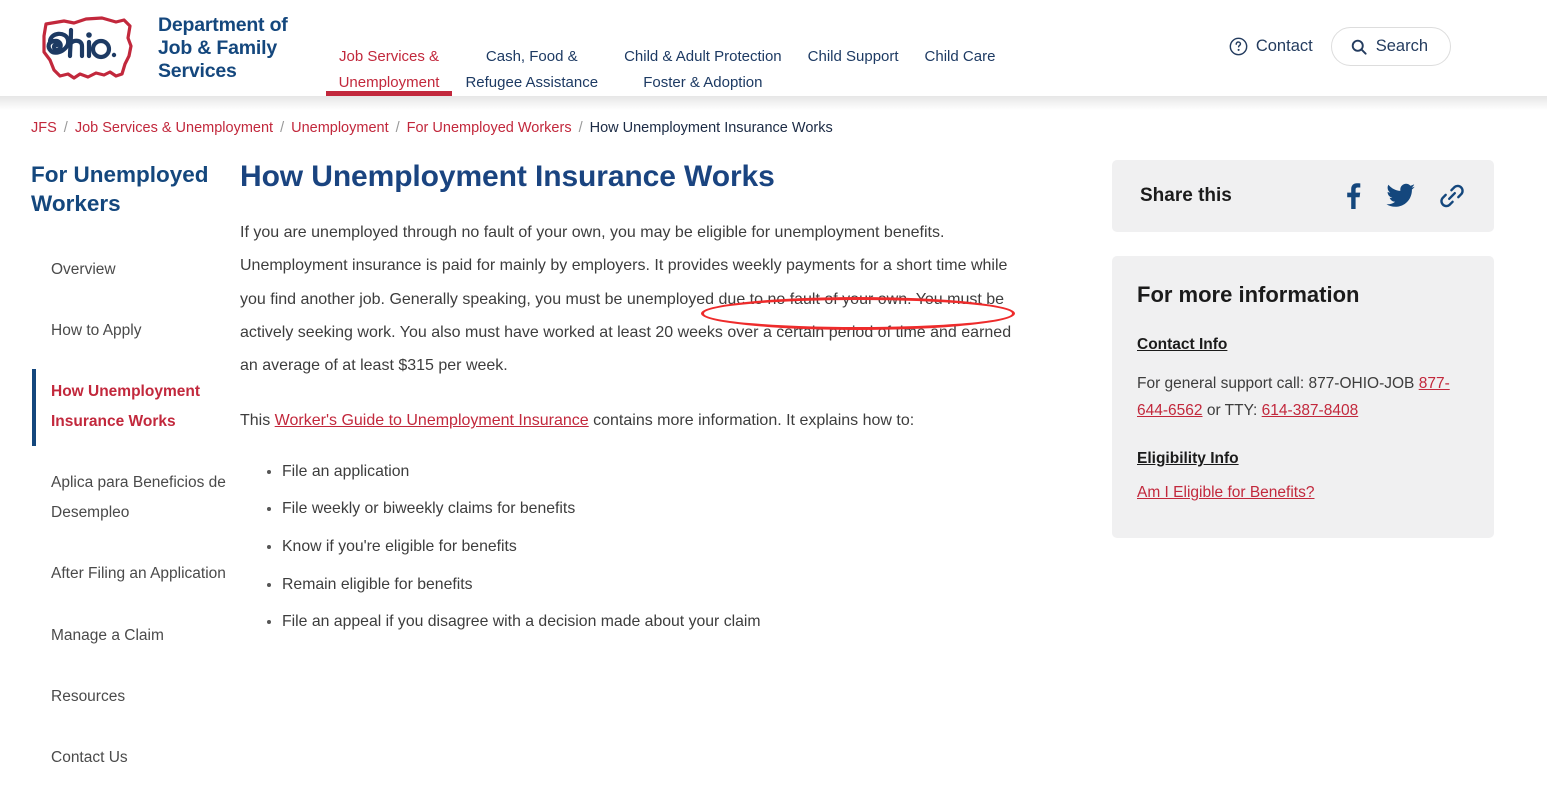 This screenshot has width=1547, height=805. I want to click on nav-item-label: Child Support, so click(853, 56).